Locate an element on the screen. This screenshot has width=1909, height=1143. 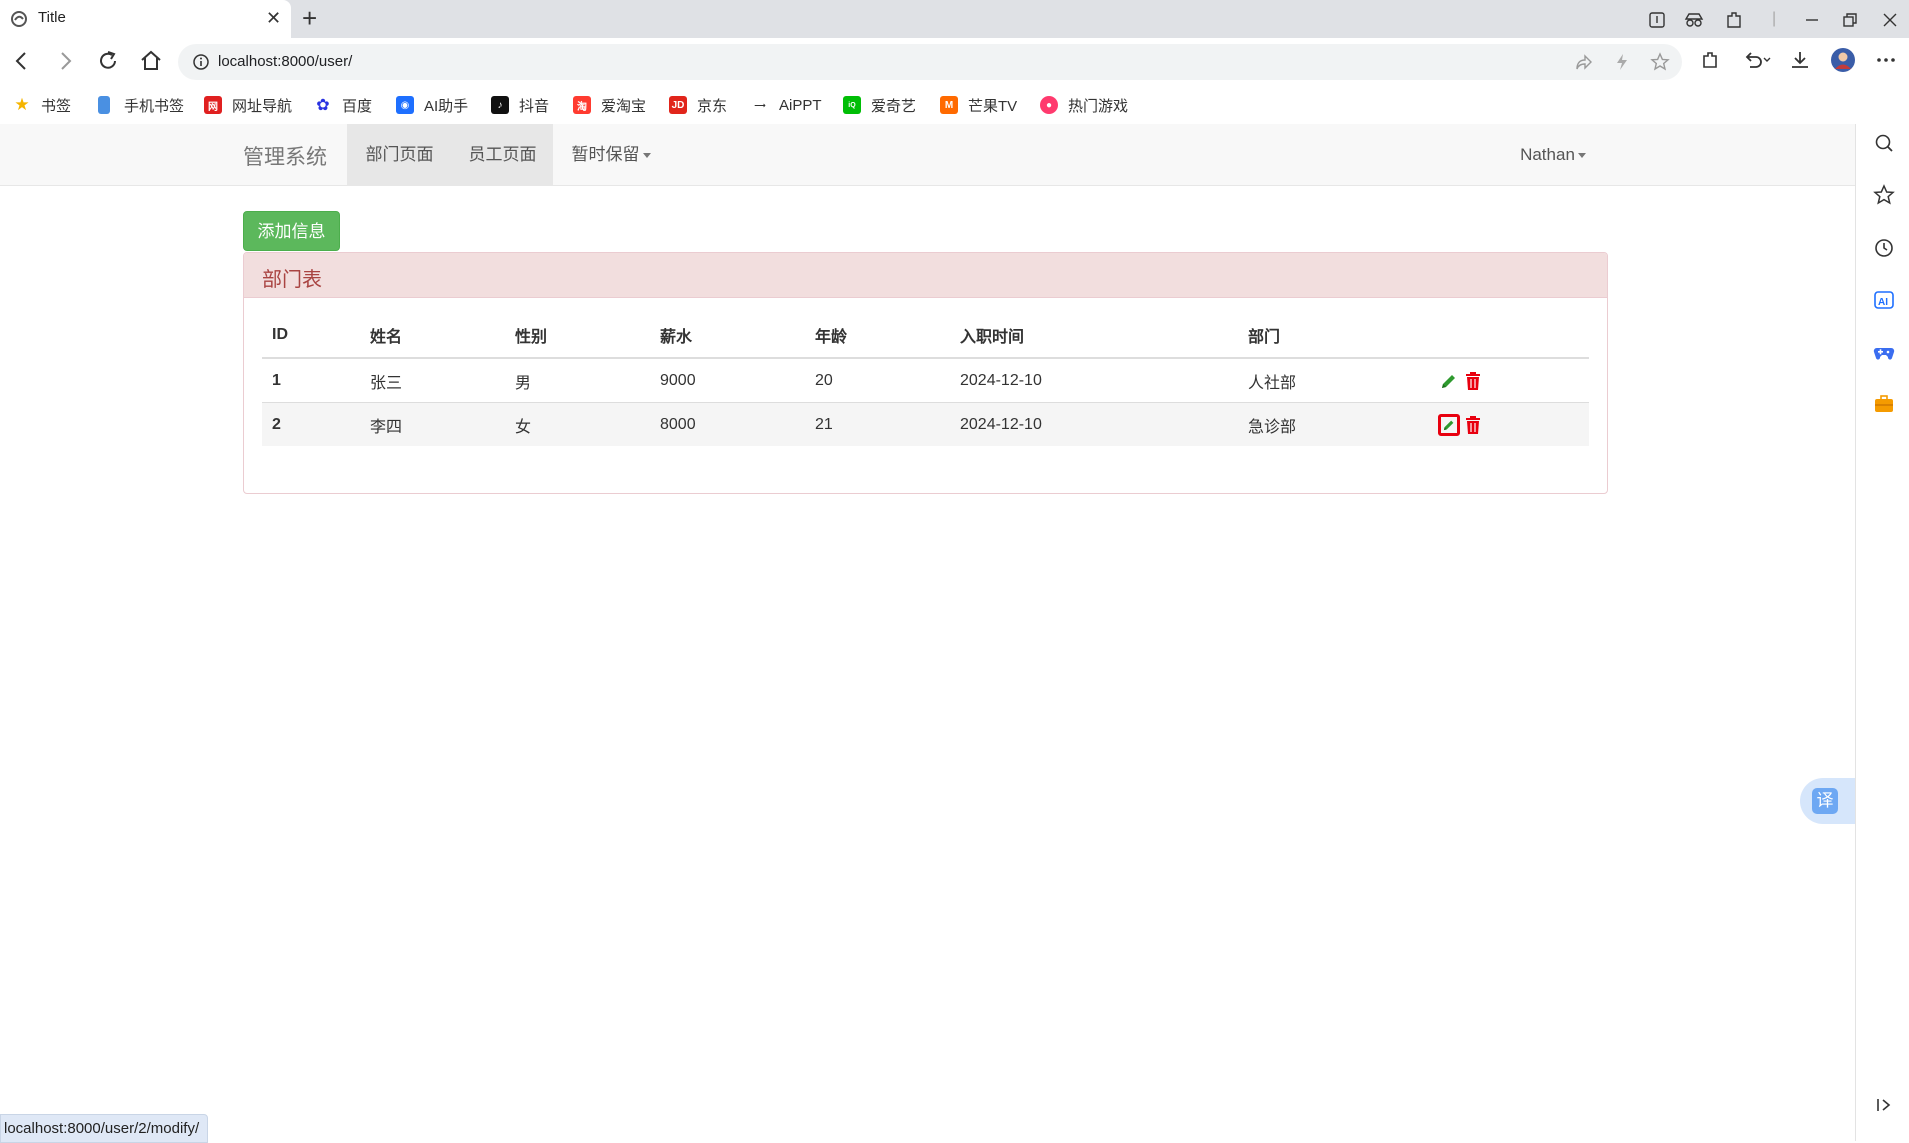
nav-reserved-dropdown: 暂时保留 is located at coordinates (611, 154).